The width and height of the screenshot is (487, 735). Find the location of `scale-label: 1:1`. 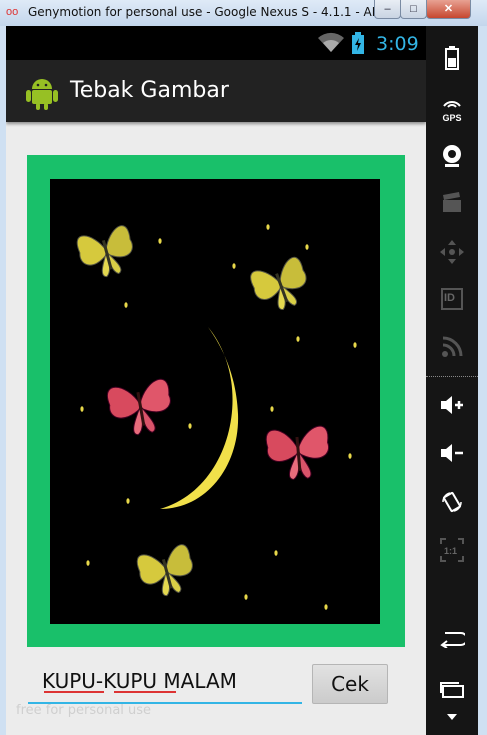

scale-label: 1:1 is located at coordinates (451, 551).